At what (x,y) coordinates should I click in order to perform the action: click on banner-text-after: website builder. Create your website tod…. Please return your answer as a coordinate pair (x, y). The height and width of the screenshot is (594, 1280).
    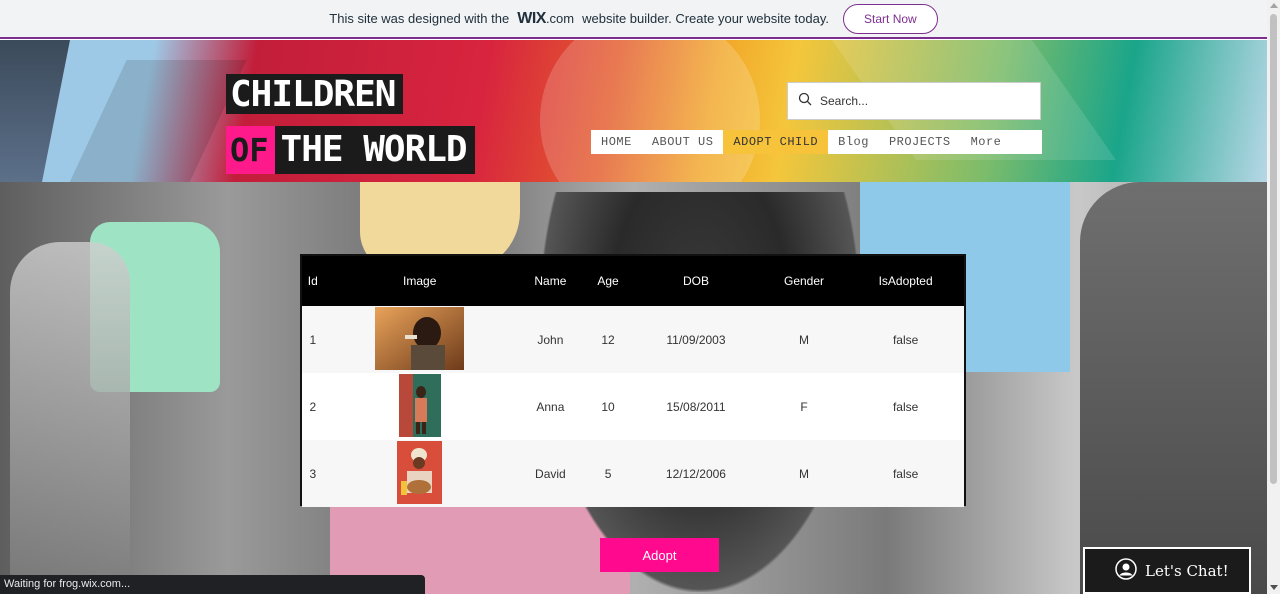
    Looking at the image, I should click on (706, 18).